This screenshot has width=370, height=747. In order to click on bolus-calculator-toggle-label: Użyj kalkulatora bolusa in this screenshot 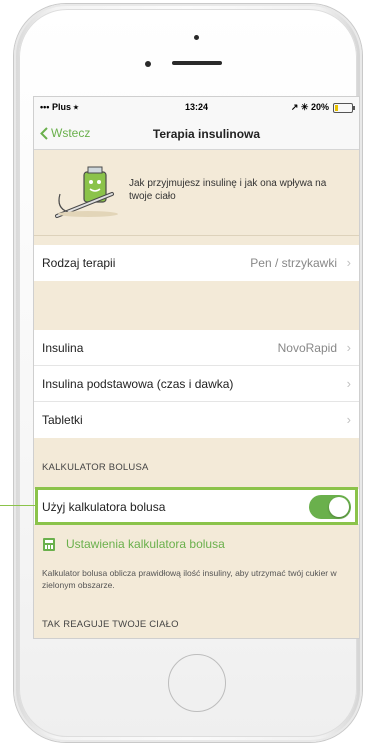, I will do `click(104, 507)`.